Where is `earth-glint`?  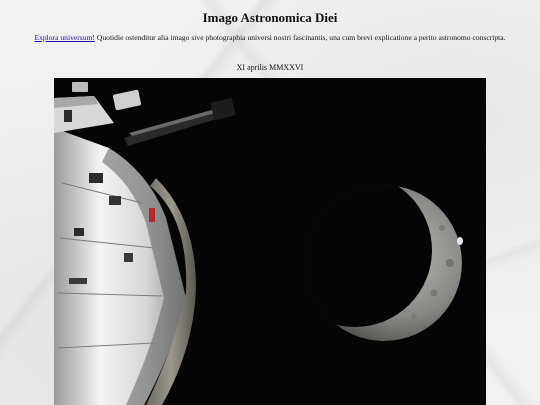
earth-glint is located at coordinates (460, 241).